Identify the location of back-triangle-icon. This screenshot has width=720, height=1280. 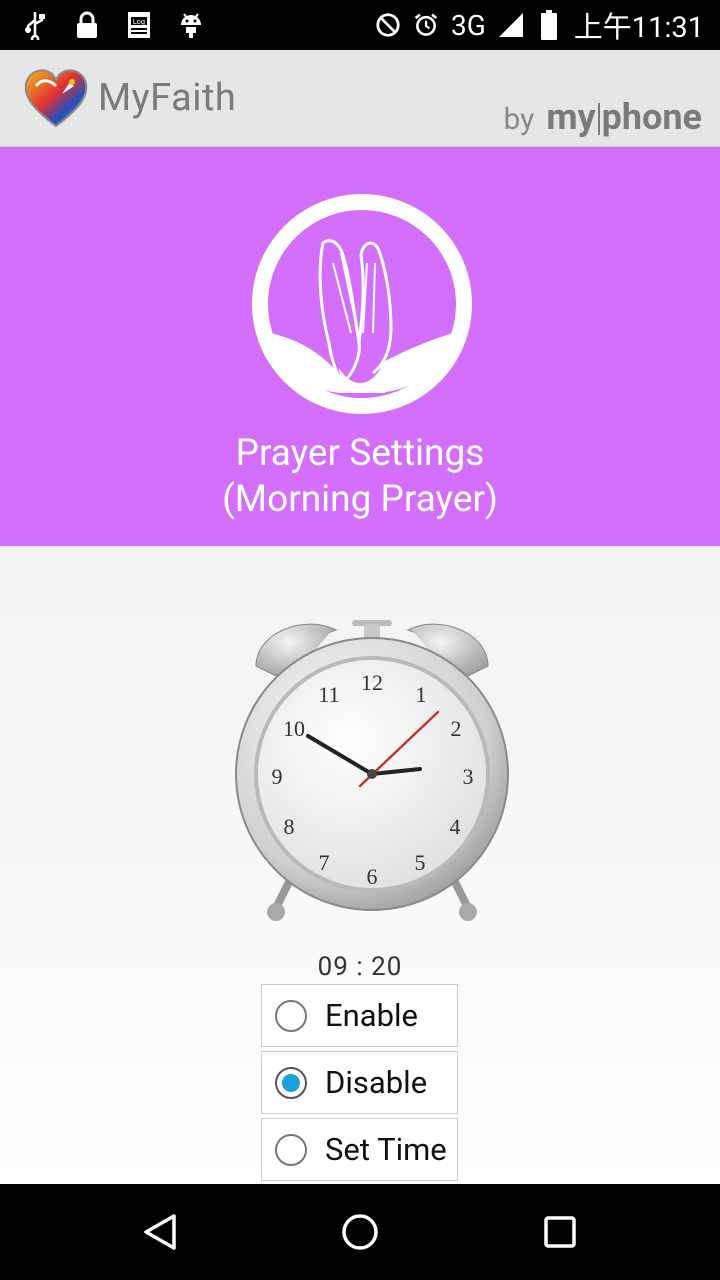
(160, 1232).